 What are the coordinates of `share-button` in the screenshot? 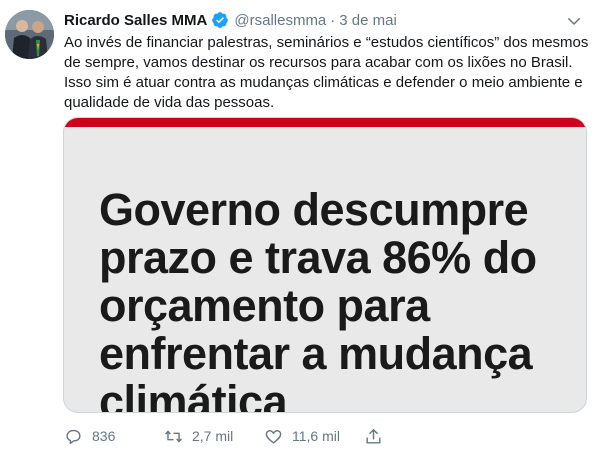 It's located at (373, 436).